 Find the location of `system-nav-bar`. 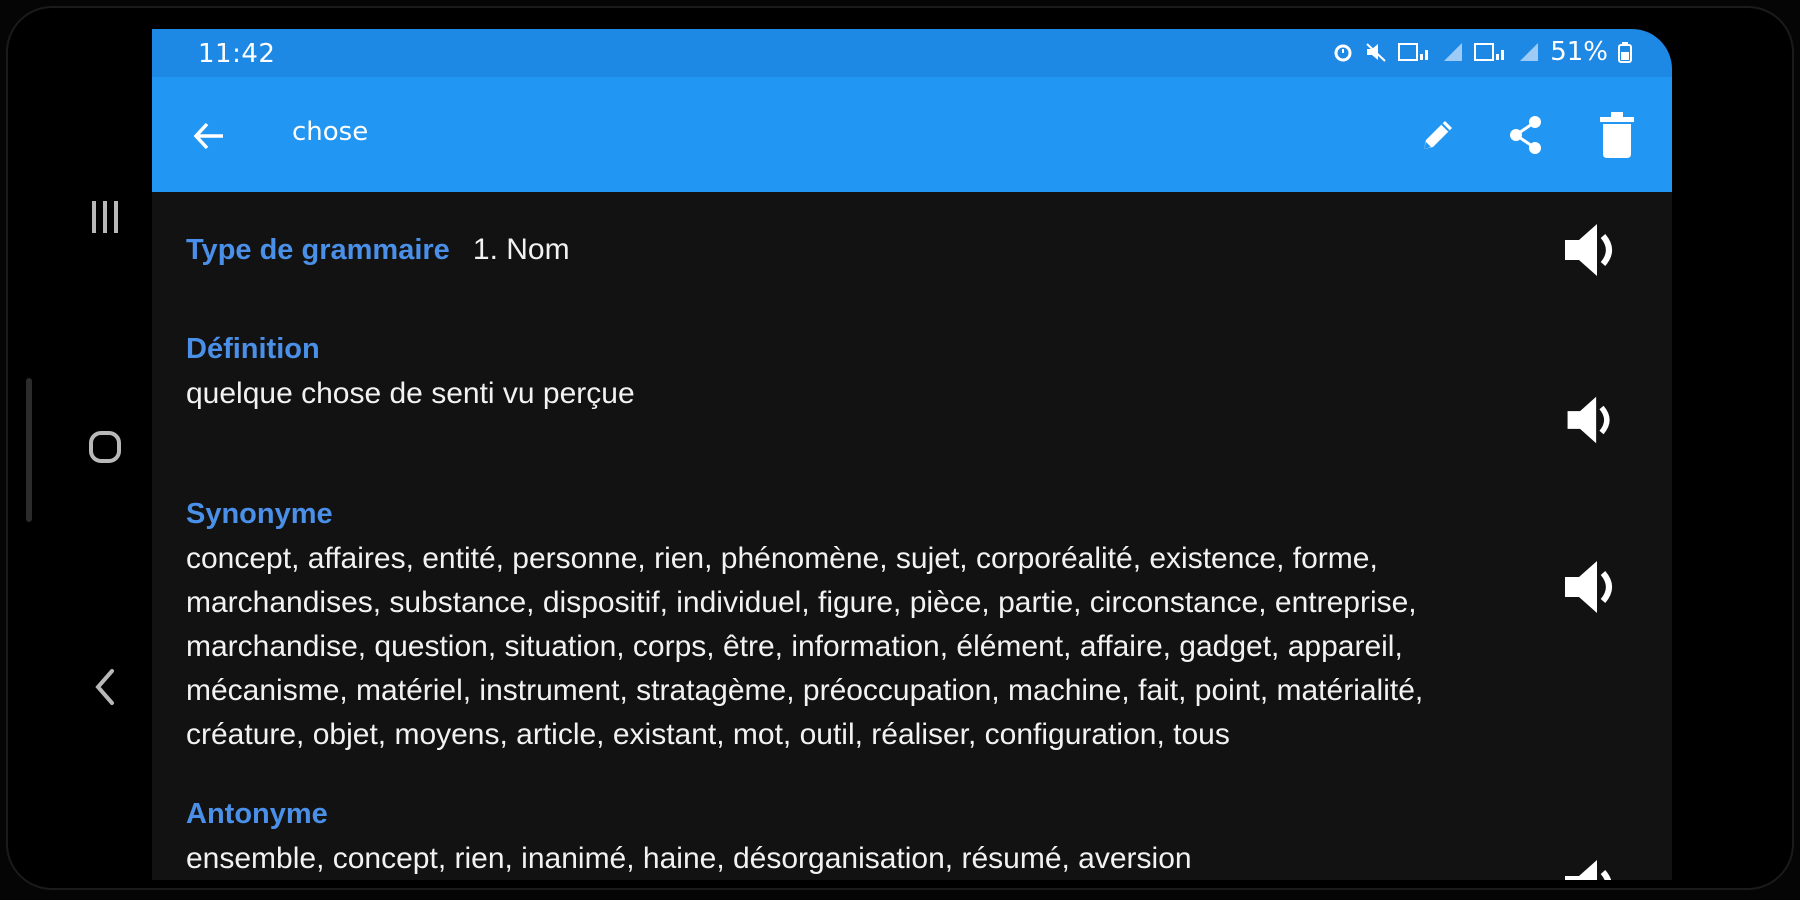

system-nav-bar is located at coordinates (105, 450).